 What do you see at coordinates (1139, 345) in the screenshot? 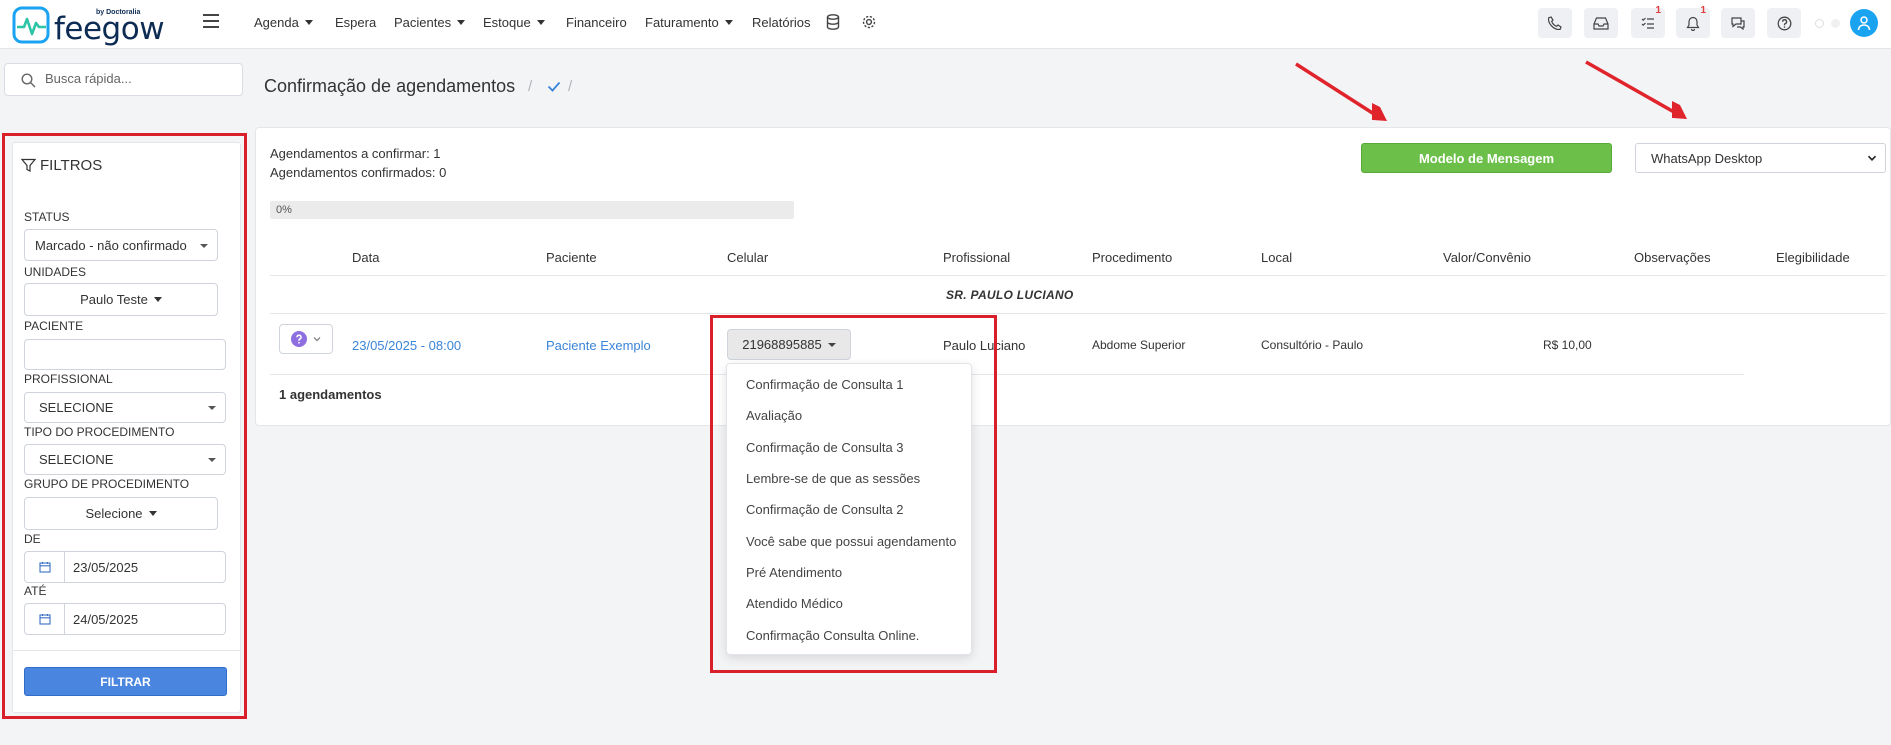
I see `procedimento-cell: Abdome Superior` at bounding box center [1139, 345].